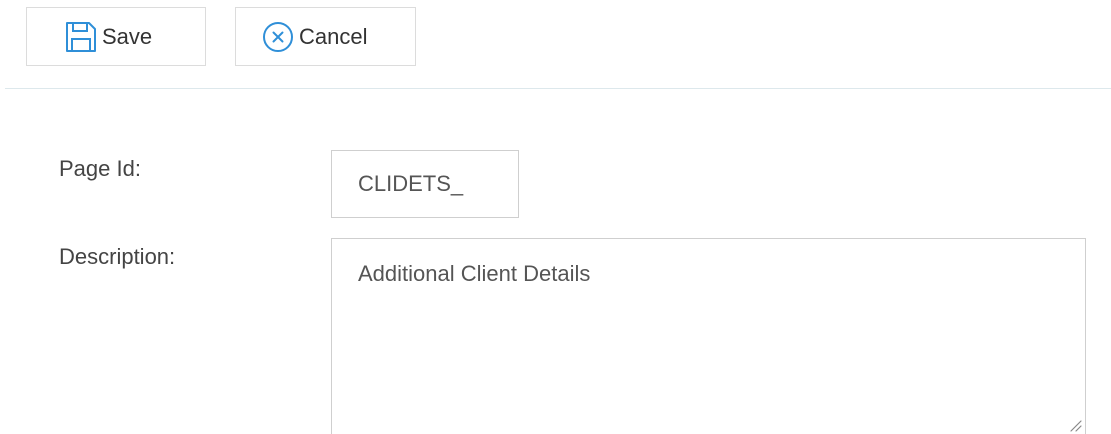  Describe the element at coordinates (558, 88) in the screenshot. I see `toolbar-divider` at that location.